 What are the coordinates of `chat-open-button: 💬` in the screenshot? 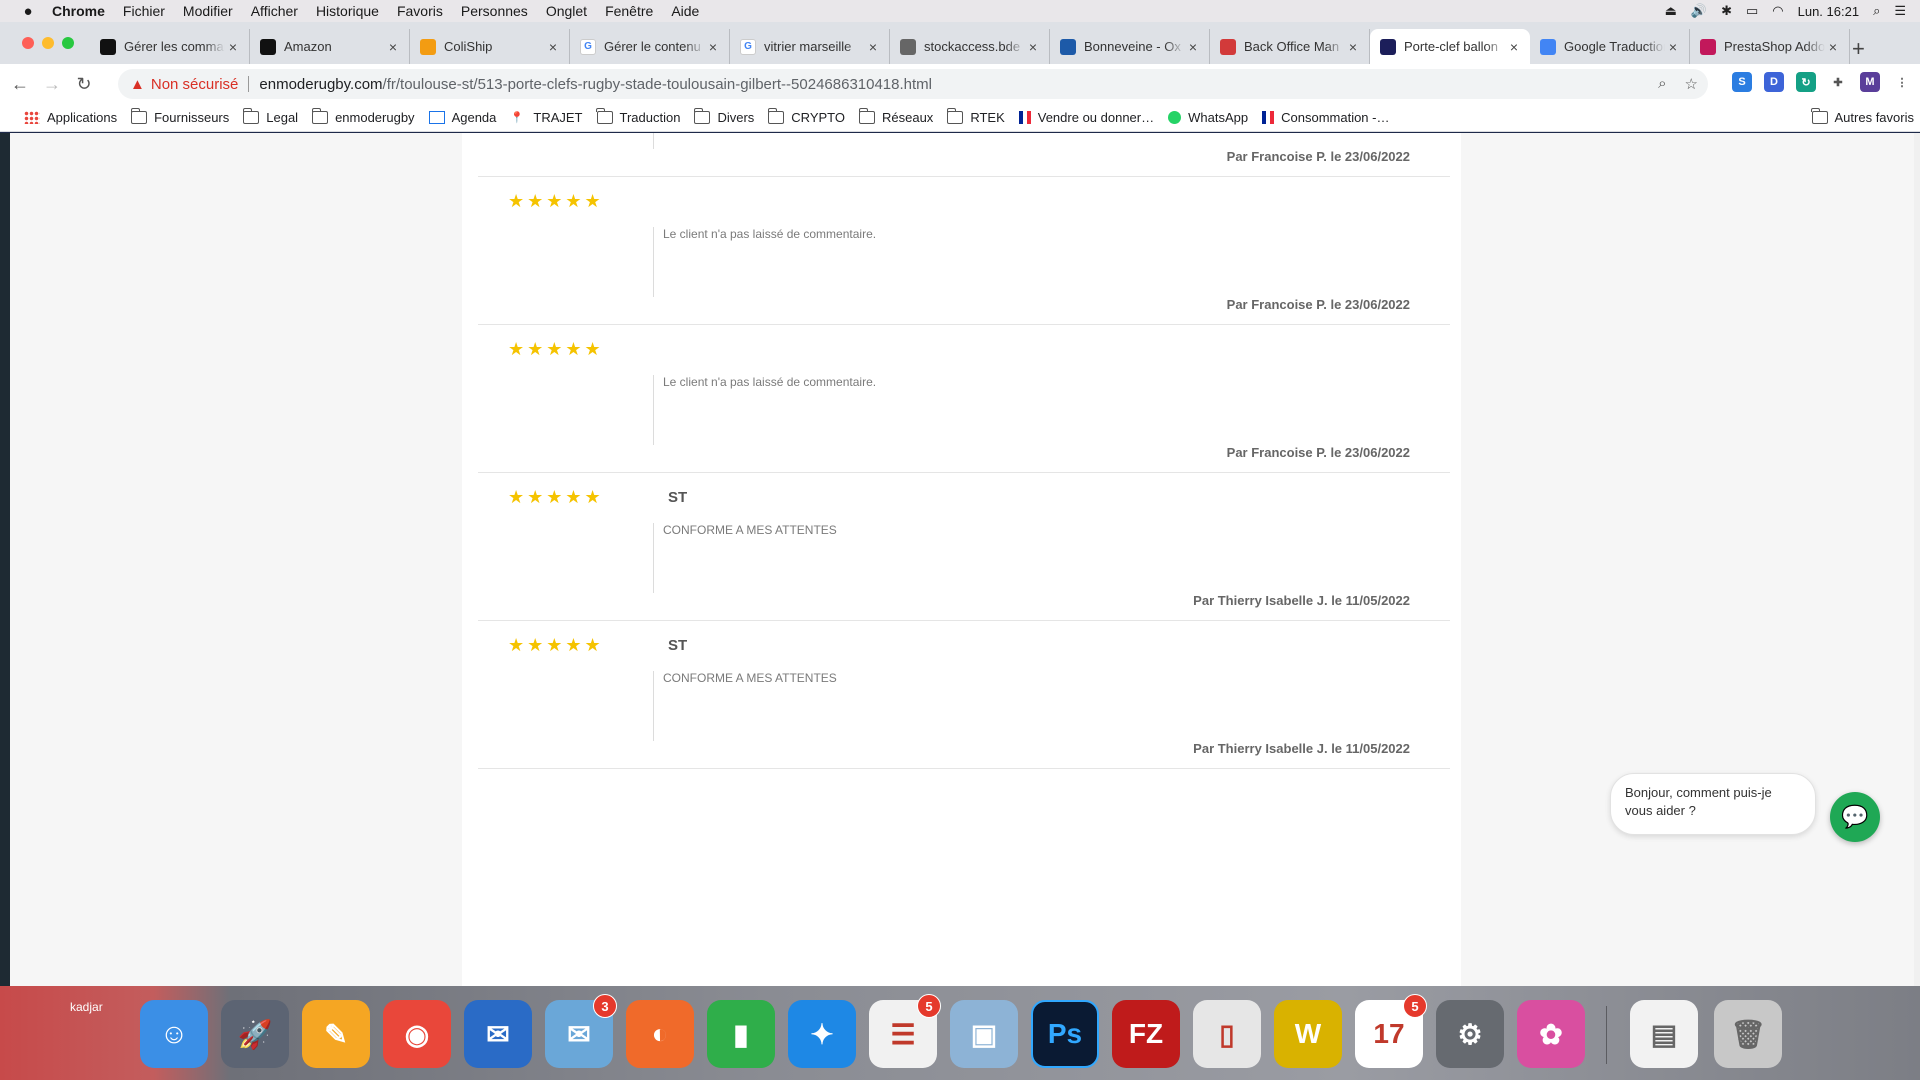 It's located at (1855, 817).